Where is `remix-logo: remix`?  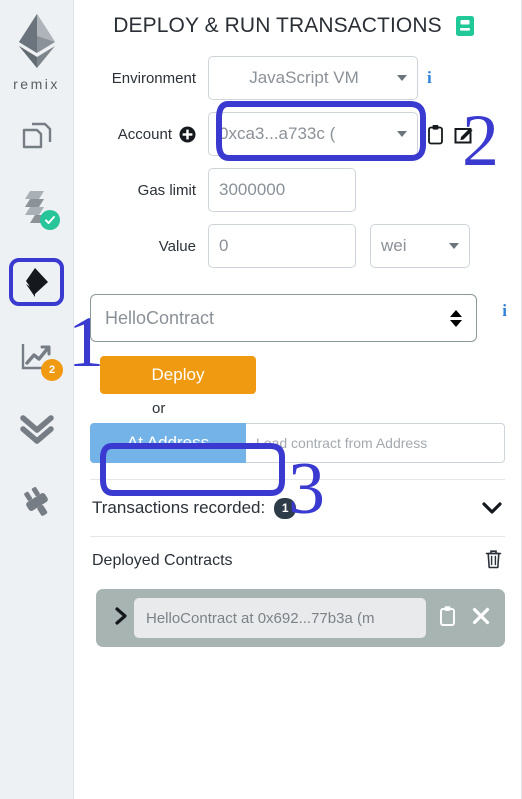
remix-logo: remix is located at coordinates (36, 52).